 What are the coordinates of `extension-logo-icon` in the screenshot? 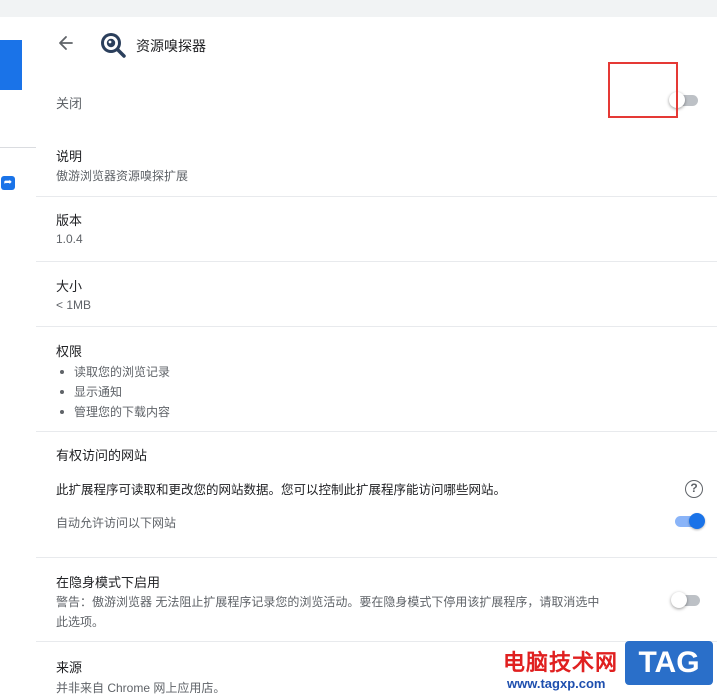 It's located at (113, 45).